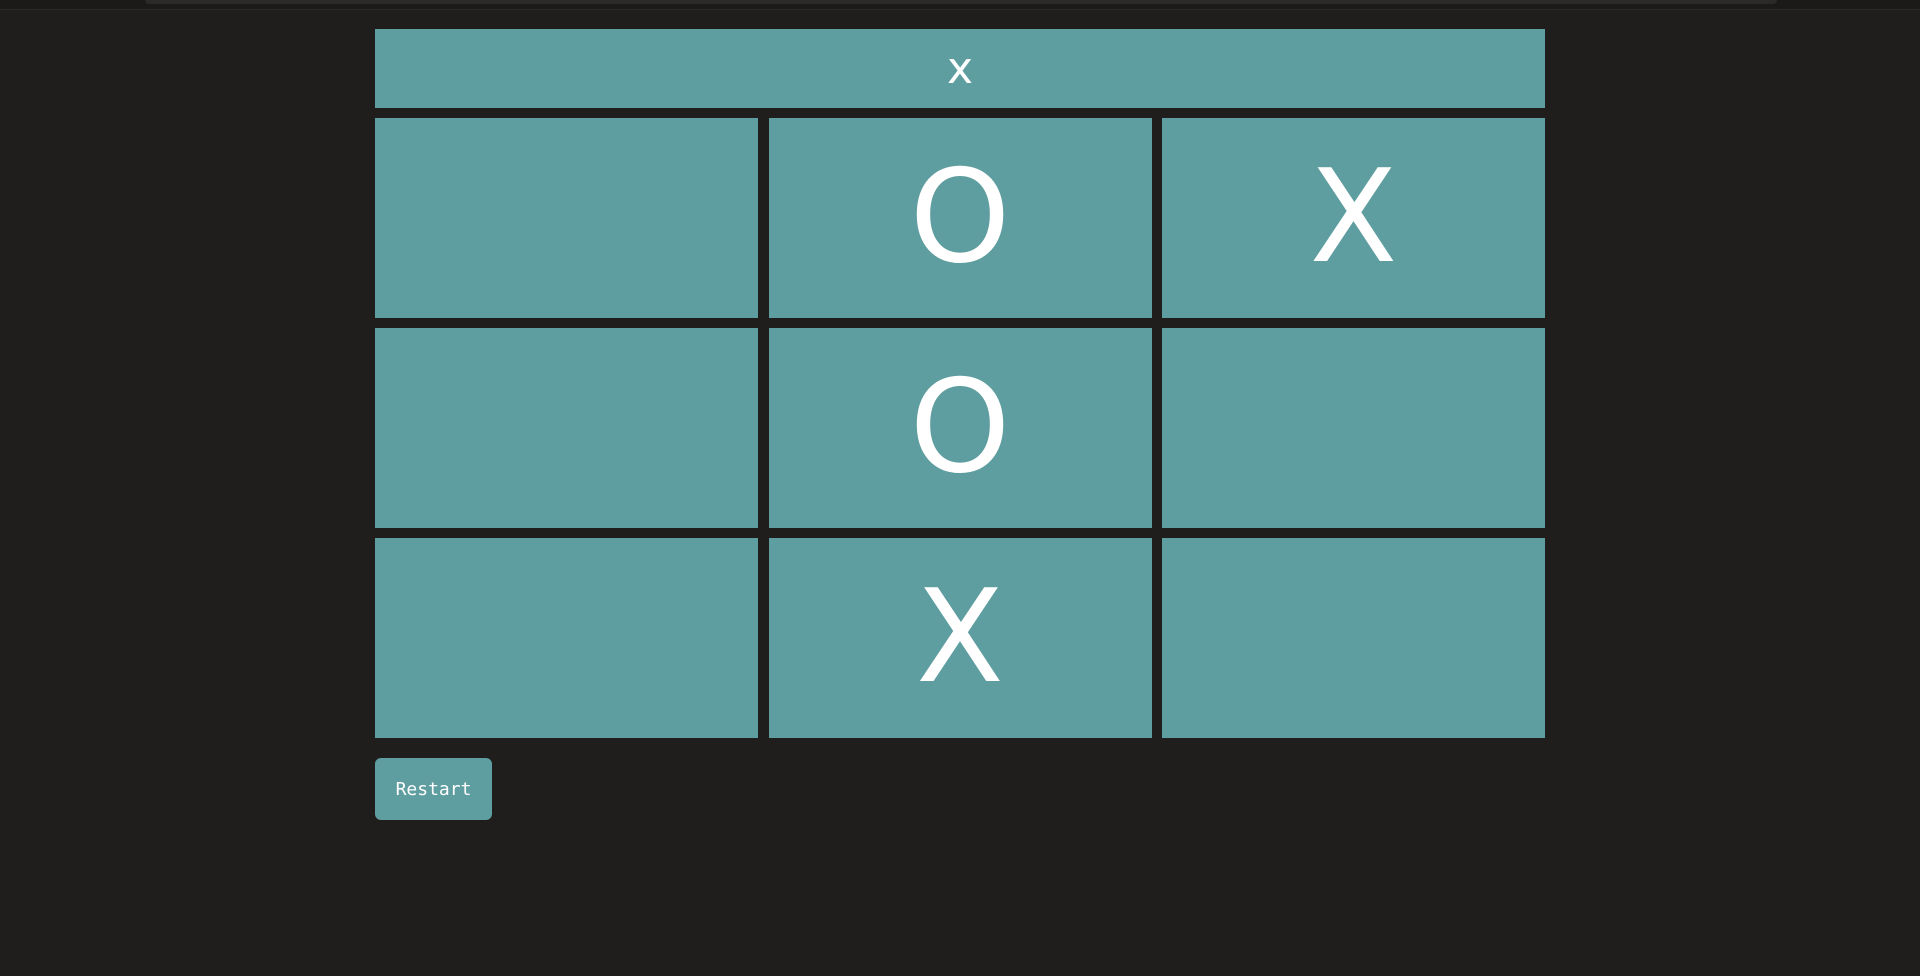 Image resolution: width=1920 pixels, height=976 pixels. I want to click on board-cell-3: X, so click(1353, 218).